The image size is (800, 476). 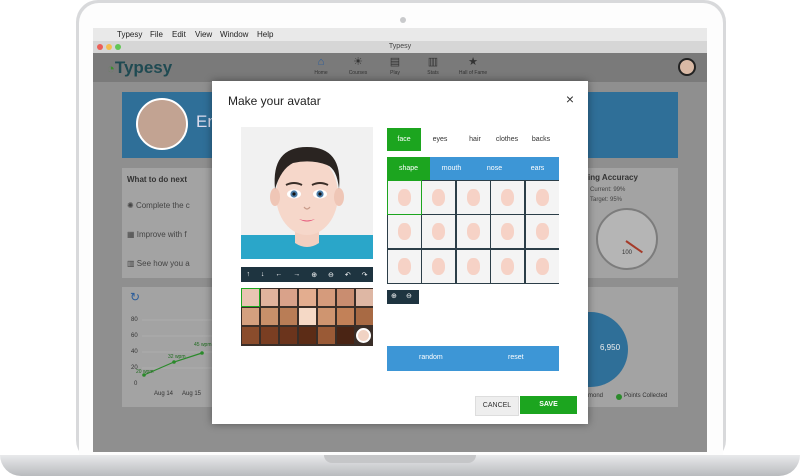 I want to click on random-reset-bar: random reset, so click(x=473, y=358).